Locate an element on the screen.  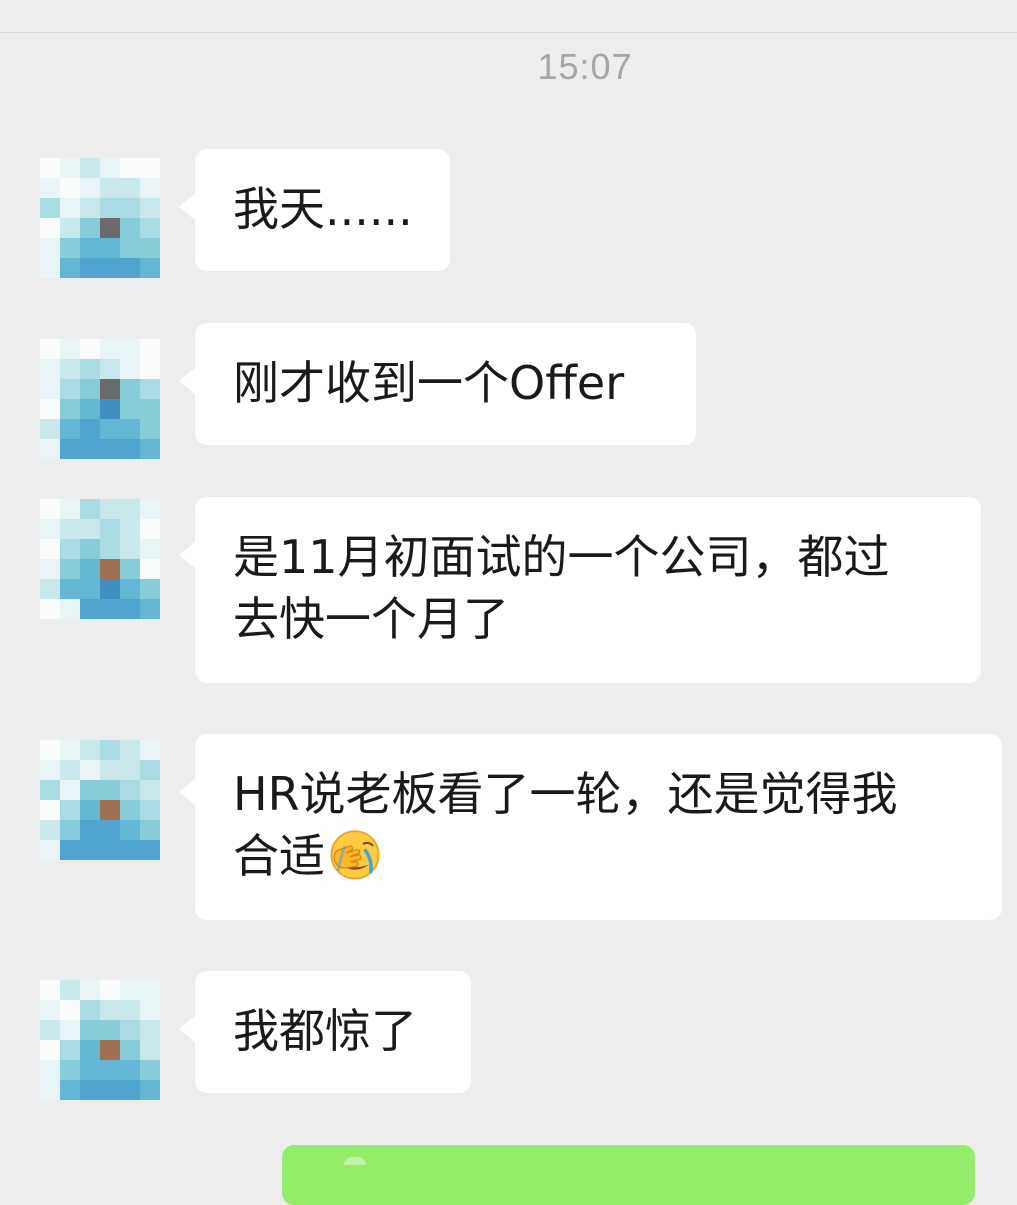
message-bubble: 刚才收到一个Offer is located at coordinates (437, 384).